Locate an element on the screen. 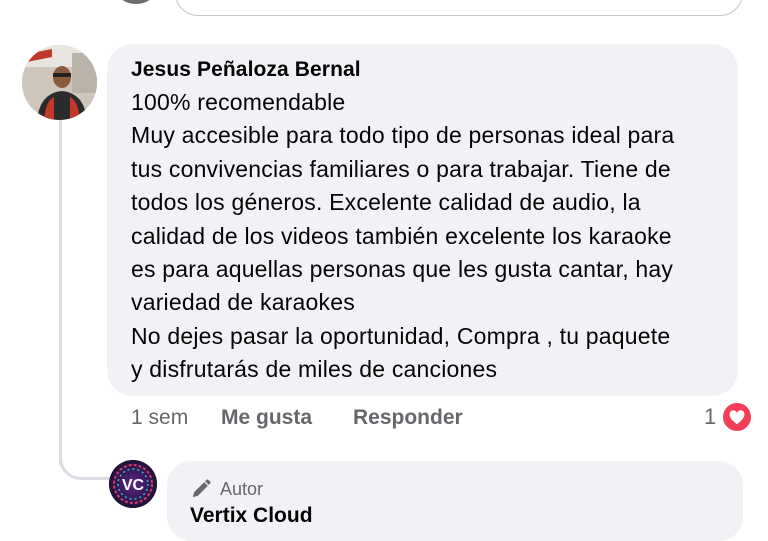 The height and width of the screenshot is (541, 768). comment-author: Jesus Peñaloza Bernal is located at coordinates (246, 70).